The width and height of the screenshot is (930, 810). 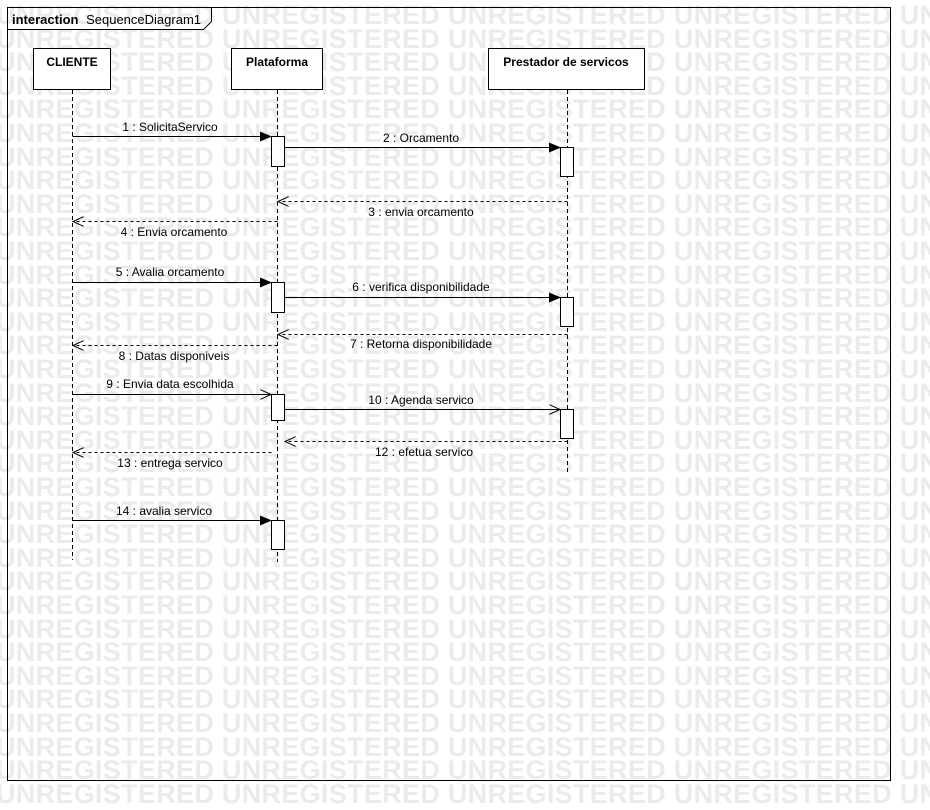 What do you see at coordinates (170, 127) in the screenshot?
I see `message-label-1: 1 : SolicitaServico` at bounding box center [170, 127].